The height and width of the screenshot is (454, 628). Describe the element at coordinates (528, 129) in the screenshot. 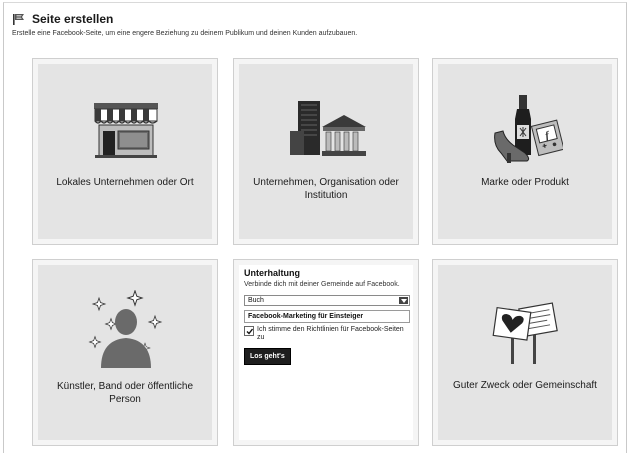

I see `products-icon: f` at that location.